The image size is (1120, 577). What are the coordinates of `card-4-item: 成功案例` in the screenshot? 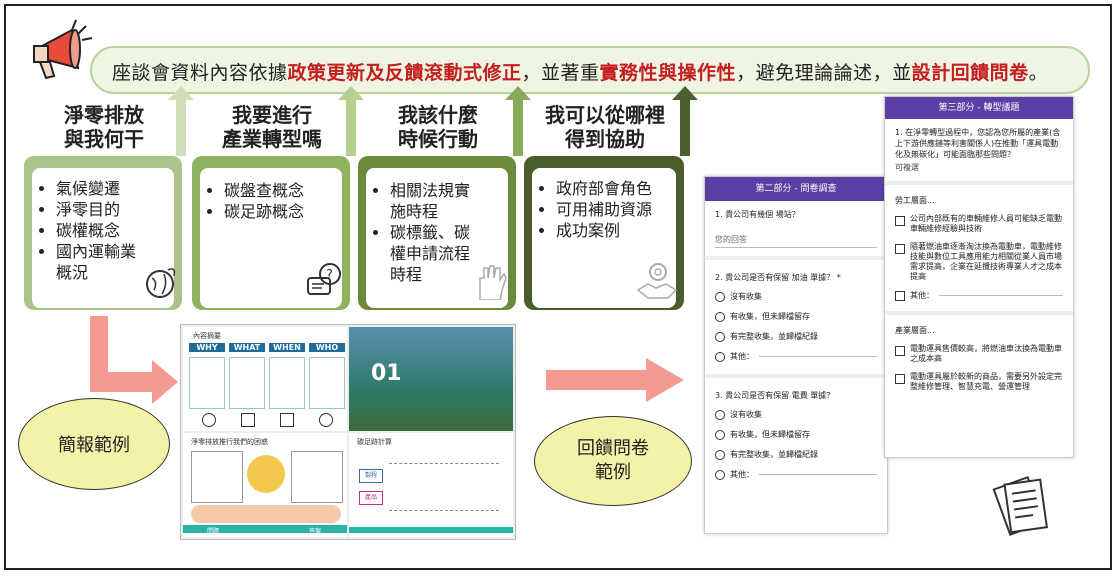 It's located at (604, 230).